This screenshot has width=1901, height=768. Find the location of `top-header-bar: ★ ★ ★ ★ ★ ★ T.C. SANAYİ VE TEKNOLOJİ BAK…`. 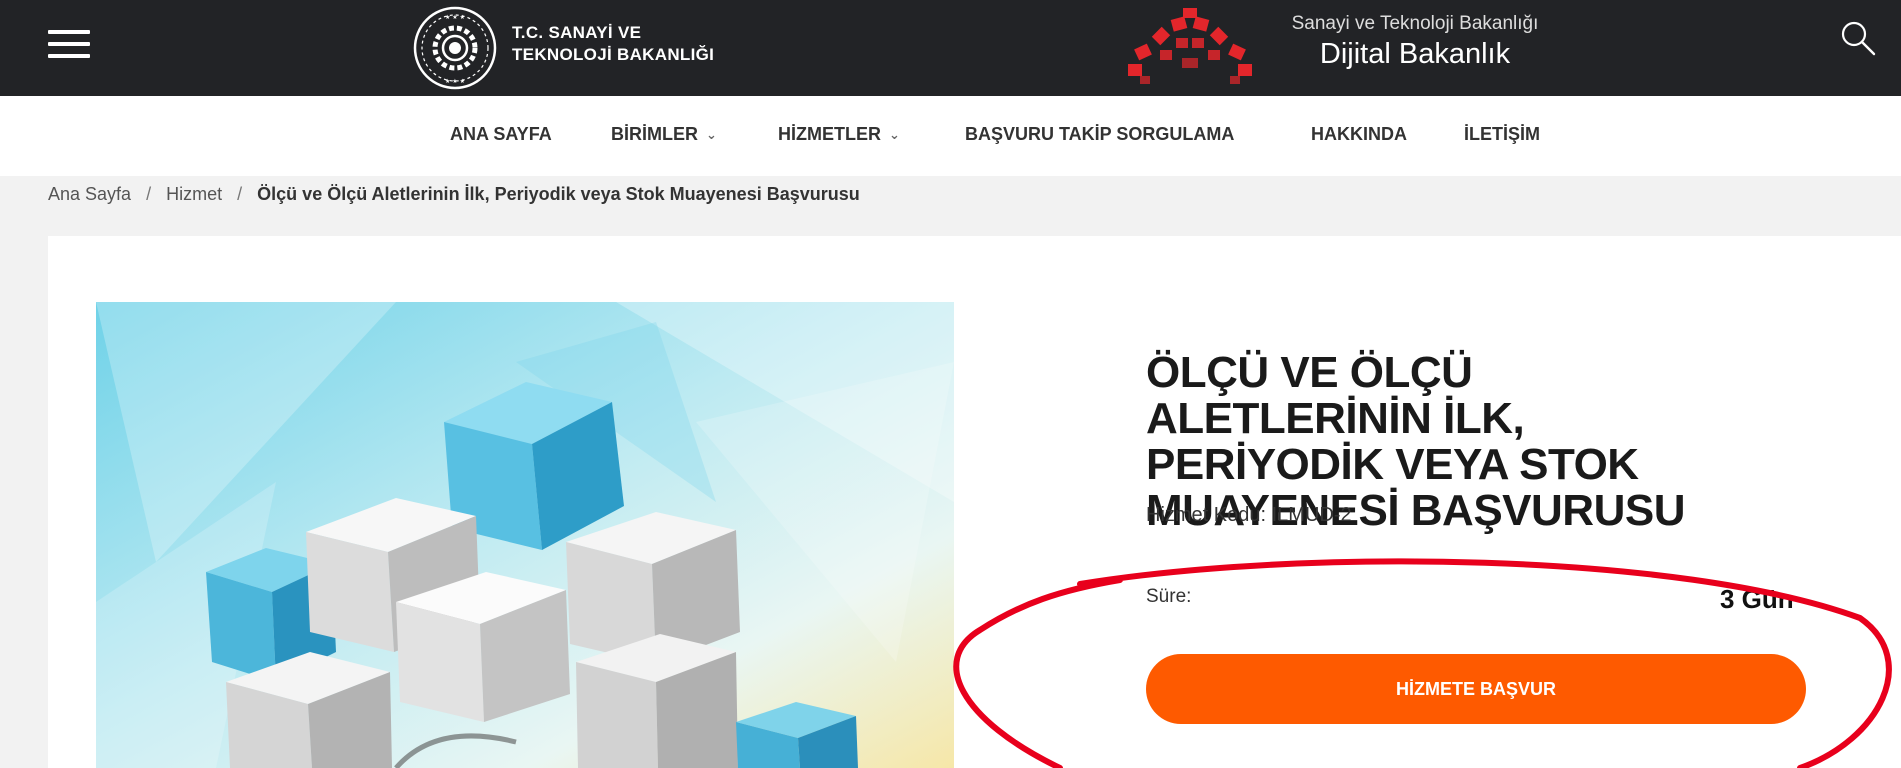

top-header-bar: ★ ★ ★ ★ ★ ★ T.C. SANAYİ VE TEKNOLOJİ BAK… is located at coordinates (950, 48).